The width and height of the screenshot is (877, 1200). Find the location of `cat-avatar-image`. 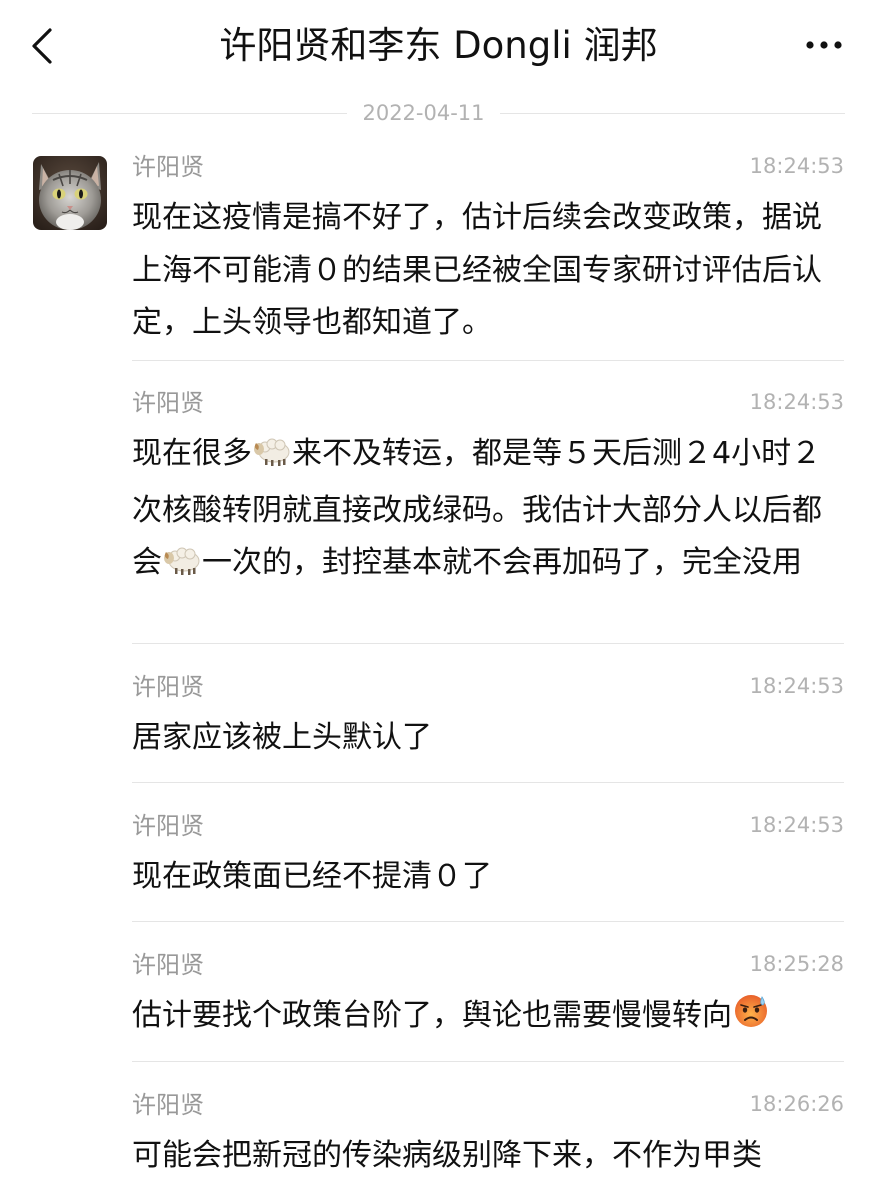

cat-avatar-image is located at coordinates (70, 193).